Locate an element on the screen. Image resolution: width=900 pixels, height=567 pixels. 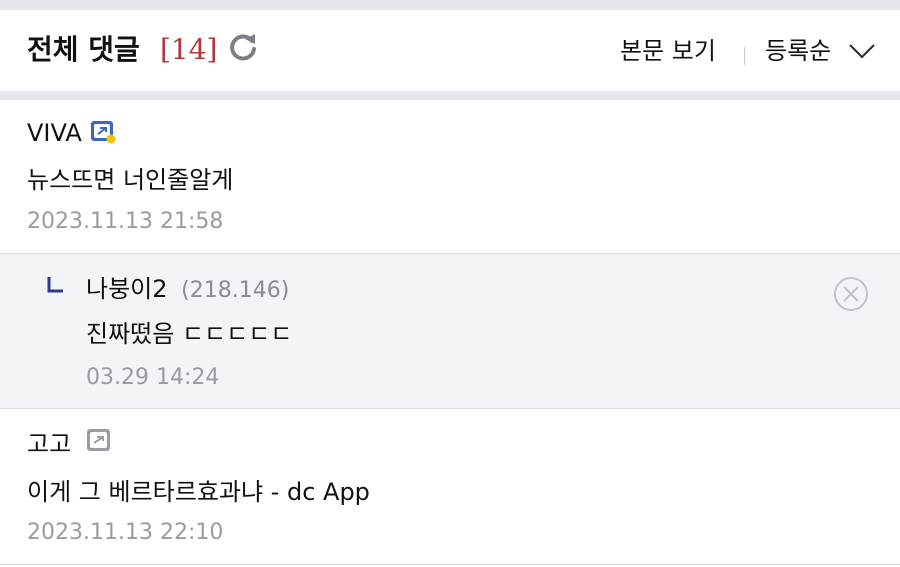
comment-content: 이게 그 베르타르효과냐 - dc App is located at coordinates (198, 492).